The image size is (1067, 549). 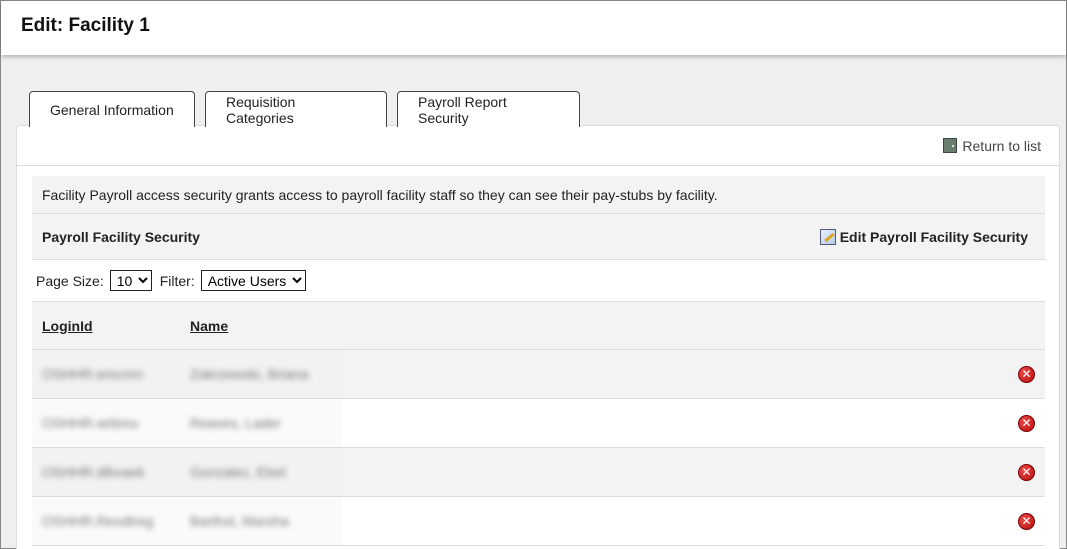 I want to click on page-size-label: Page Size:, so click(x=70, y=280).